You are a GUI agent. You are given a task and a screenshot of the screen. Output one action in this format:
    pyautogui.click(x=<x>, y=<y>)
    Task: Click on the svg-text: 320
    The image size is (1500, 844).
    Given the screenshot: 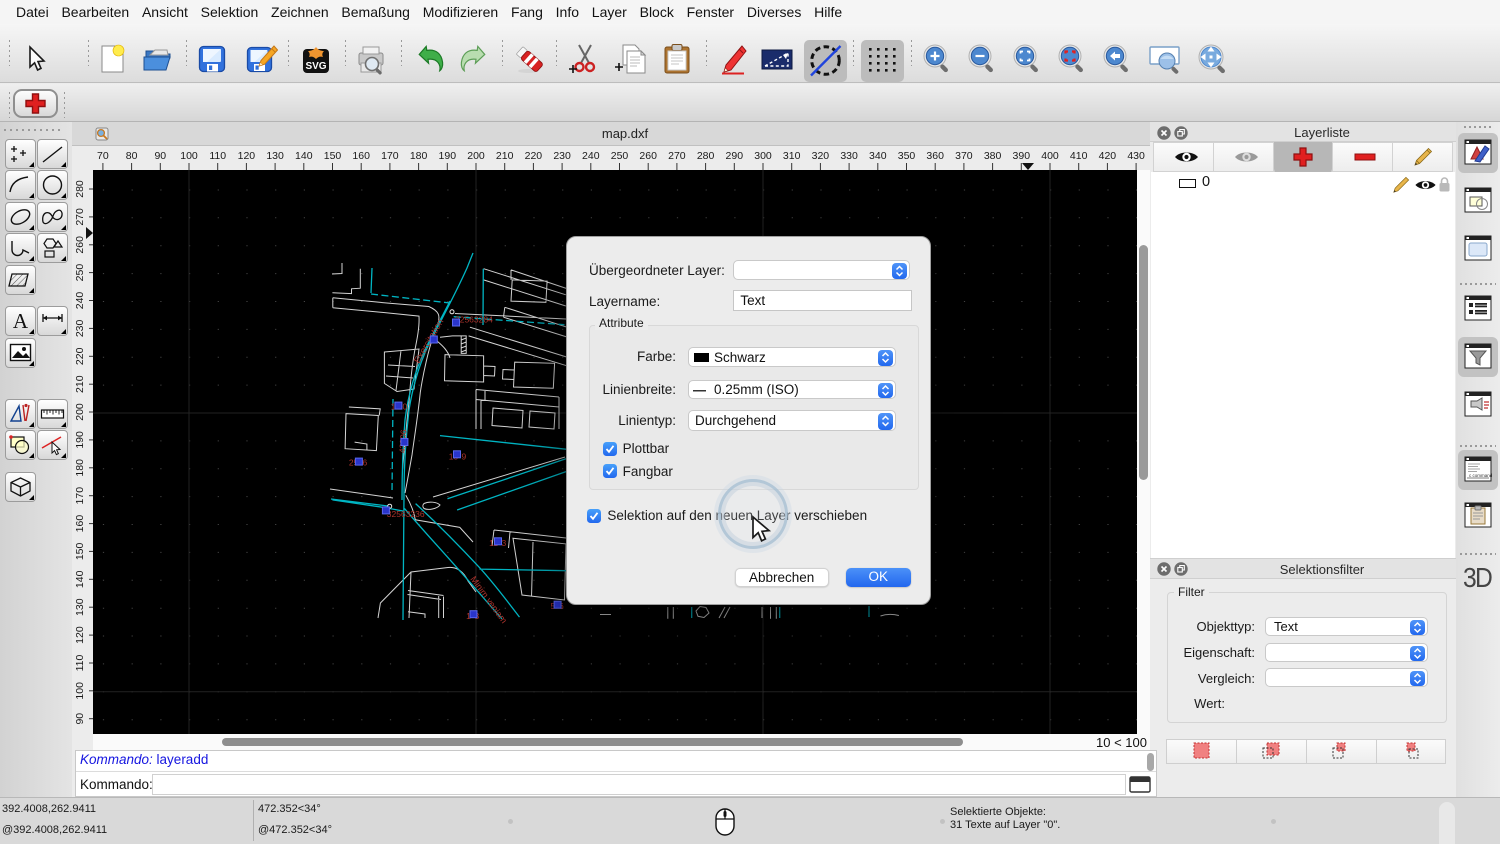 What is the action you would take?
    pyautogui.click(x=821, y=156)
    